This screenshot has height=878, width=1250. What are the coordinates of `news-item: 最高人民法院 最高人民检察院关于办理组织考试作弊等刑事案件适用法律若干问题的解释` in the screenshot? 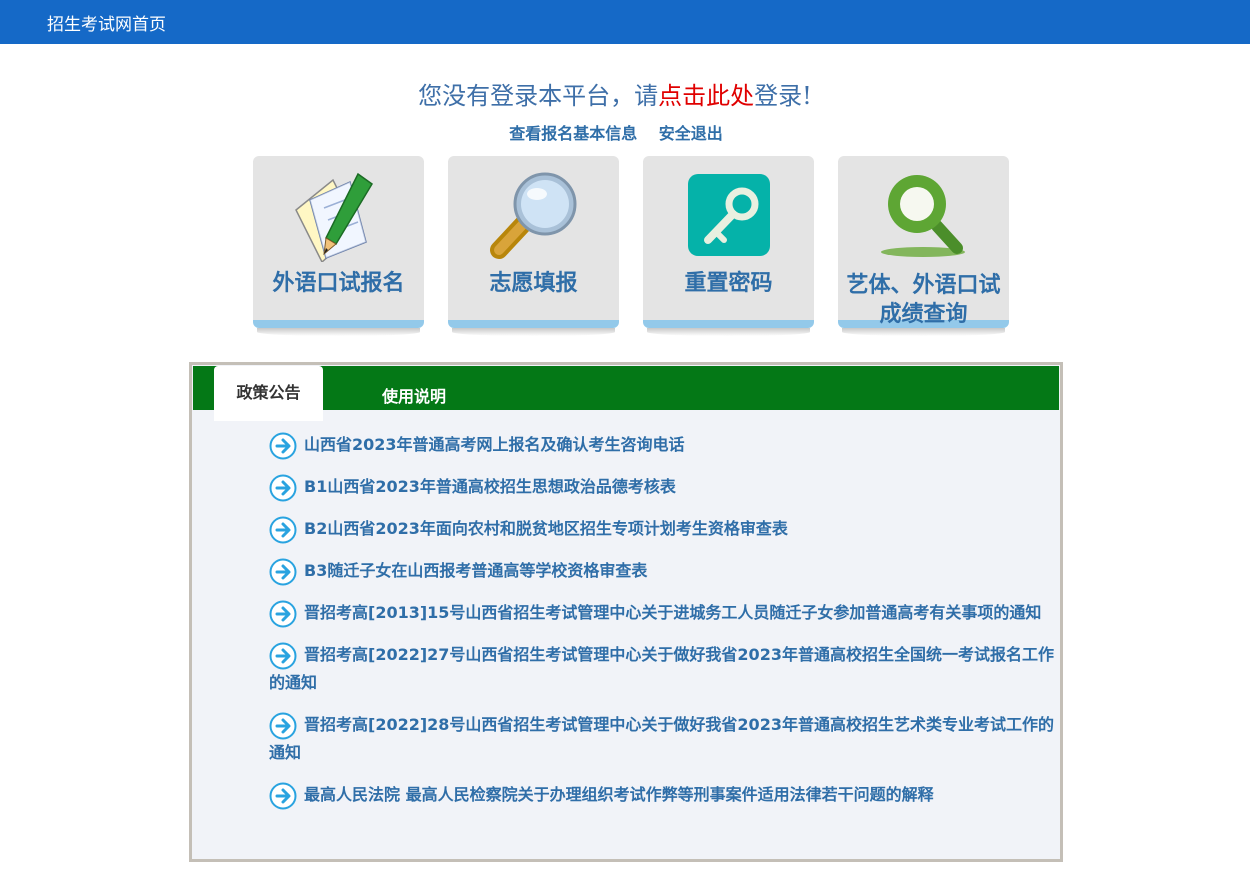 It's located at (666, 795).